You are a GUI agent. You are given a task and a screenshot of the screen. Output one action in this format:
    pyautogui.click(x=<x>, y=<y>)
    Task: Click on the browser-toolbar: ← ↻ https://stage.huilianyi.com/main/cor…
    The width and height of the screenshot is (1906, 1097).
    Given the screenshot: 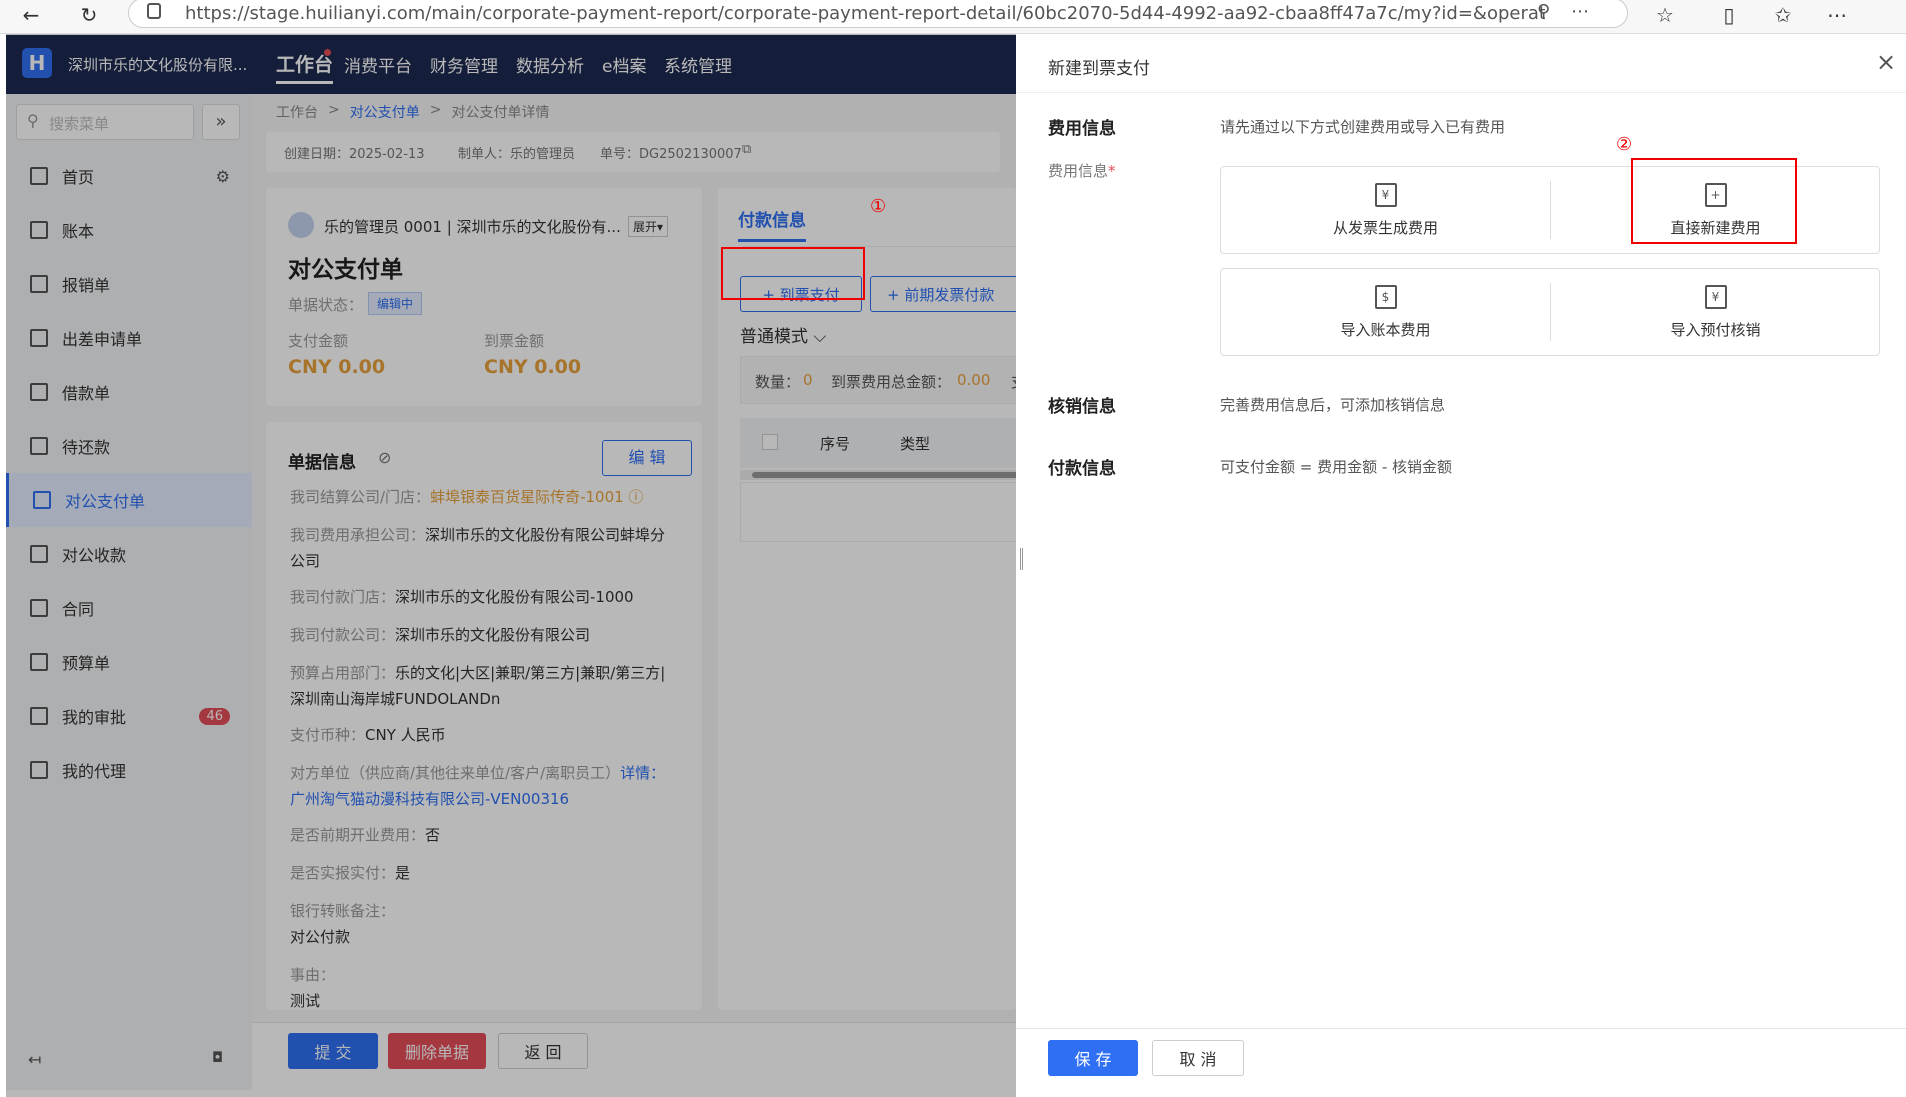 What is the action you would take?
    pyautogui.click(x=953, y=17)
    